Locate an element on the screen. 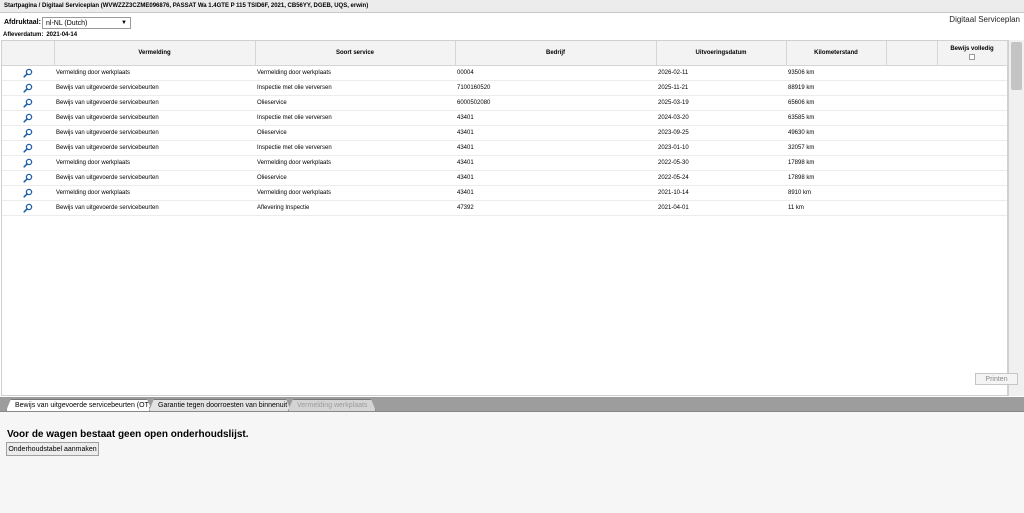 This screenshot has width=1024, height=513. cell-uitvoeringsdatum: 2022-05-30 is located at coordinates (721, 163).